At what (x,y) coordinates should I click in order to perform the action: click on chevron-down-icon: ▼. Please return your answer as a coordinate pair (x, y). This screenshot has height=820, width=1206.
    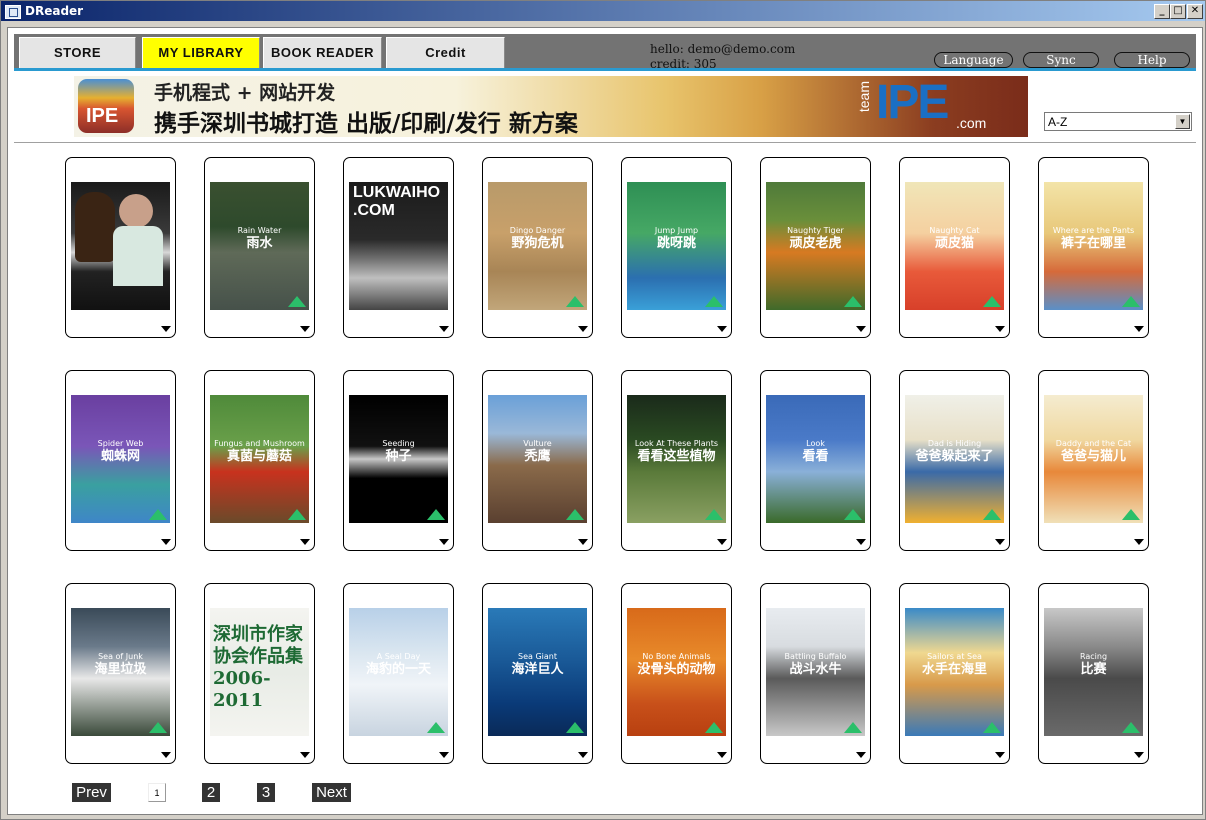
    Looking at the image, I should click on (1182, 121).